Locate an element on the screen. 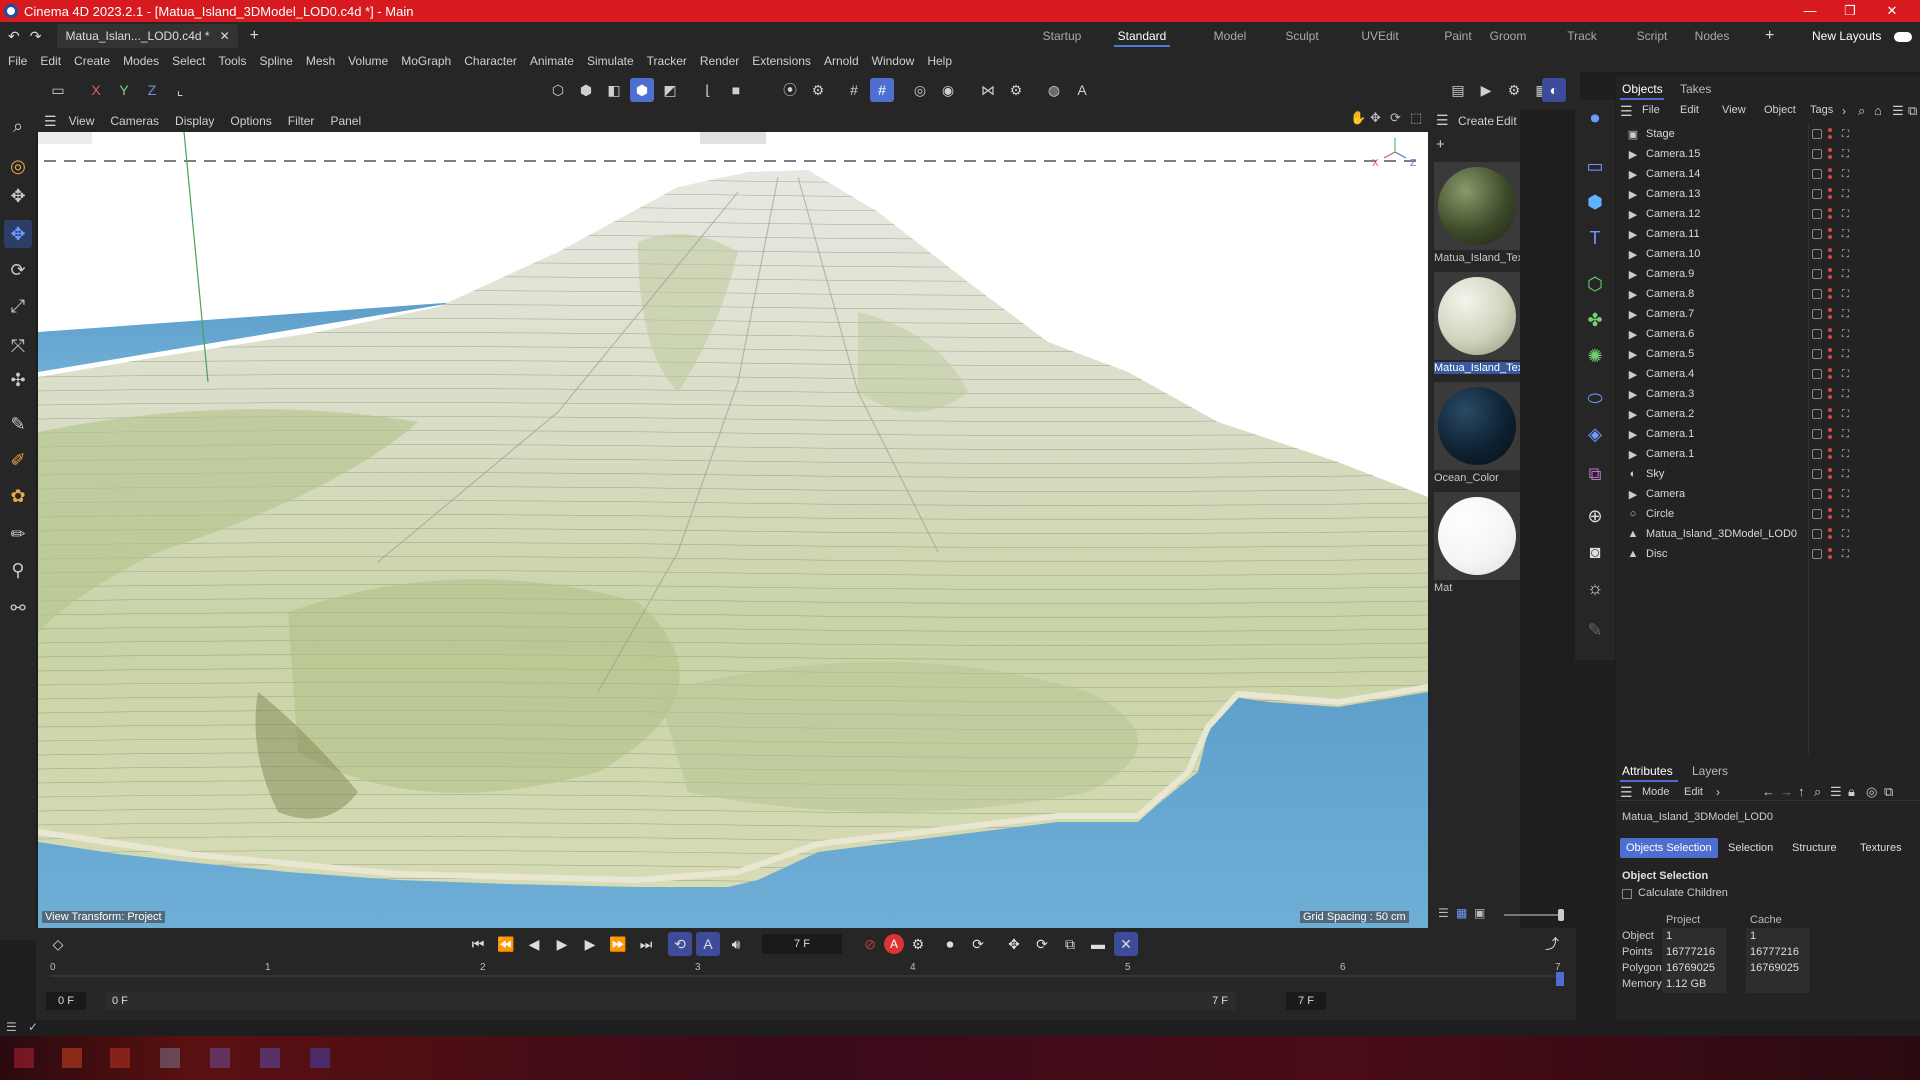  material-menu-edit: Edit is located at coordinates (1506, 121).